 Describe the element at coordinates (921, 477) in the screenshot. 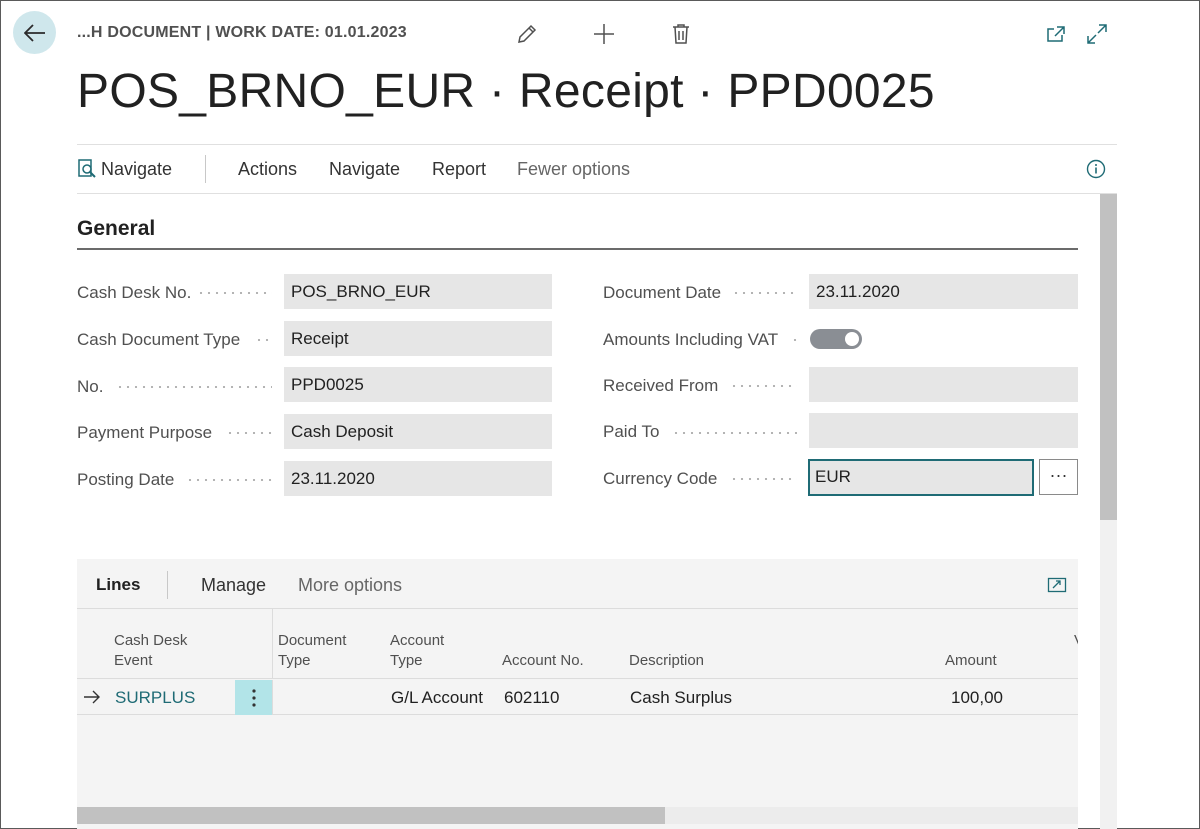

I see `currency-code-field: EUR` at that location.